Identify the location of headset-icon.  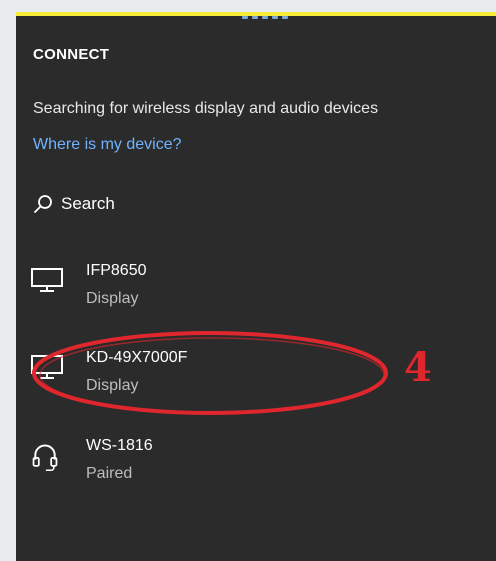
(45, 458).